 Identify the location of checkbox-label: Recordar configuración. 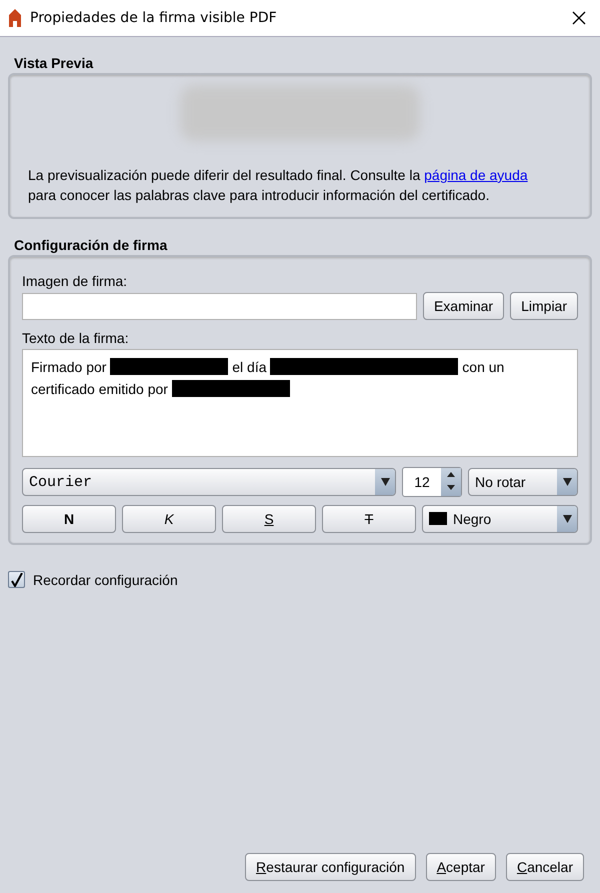
(105, 580).